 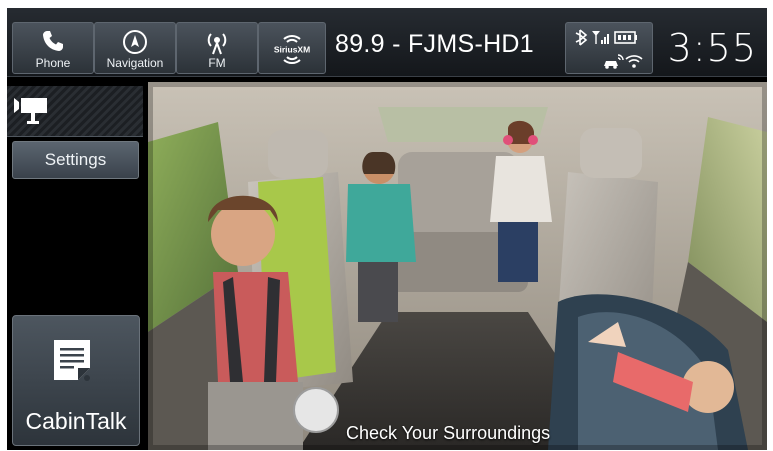 I want to click on fm-label: FM, so click(x=217, y=63).